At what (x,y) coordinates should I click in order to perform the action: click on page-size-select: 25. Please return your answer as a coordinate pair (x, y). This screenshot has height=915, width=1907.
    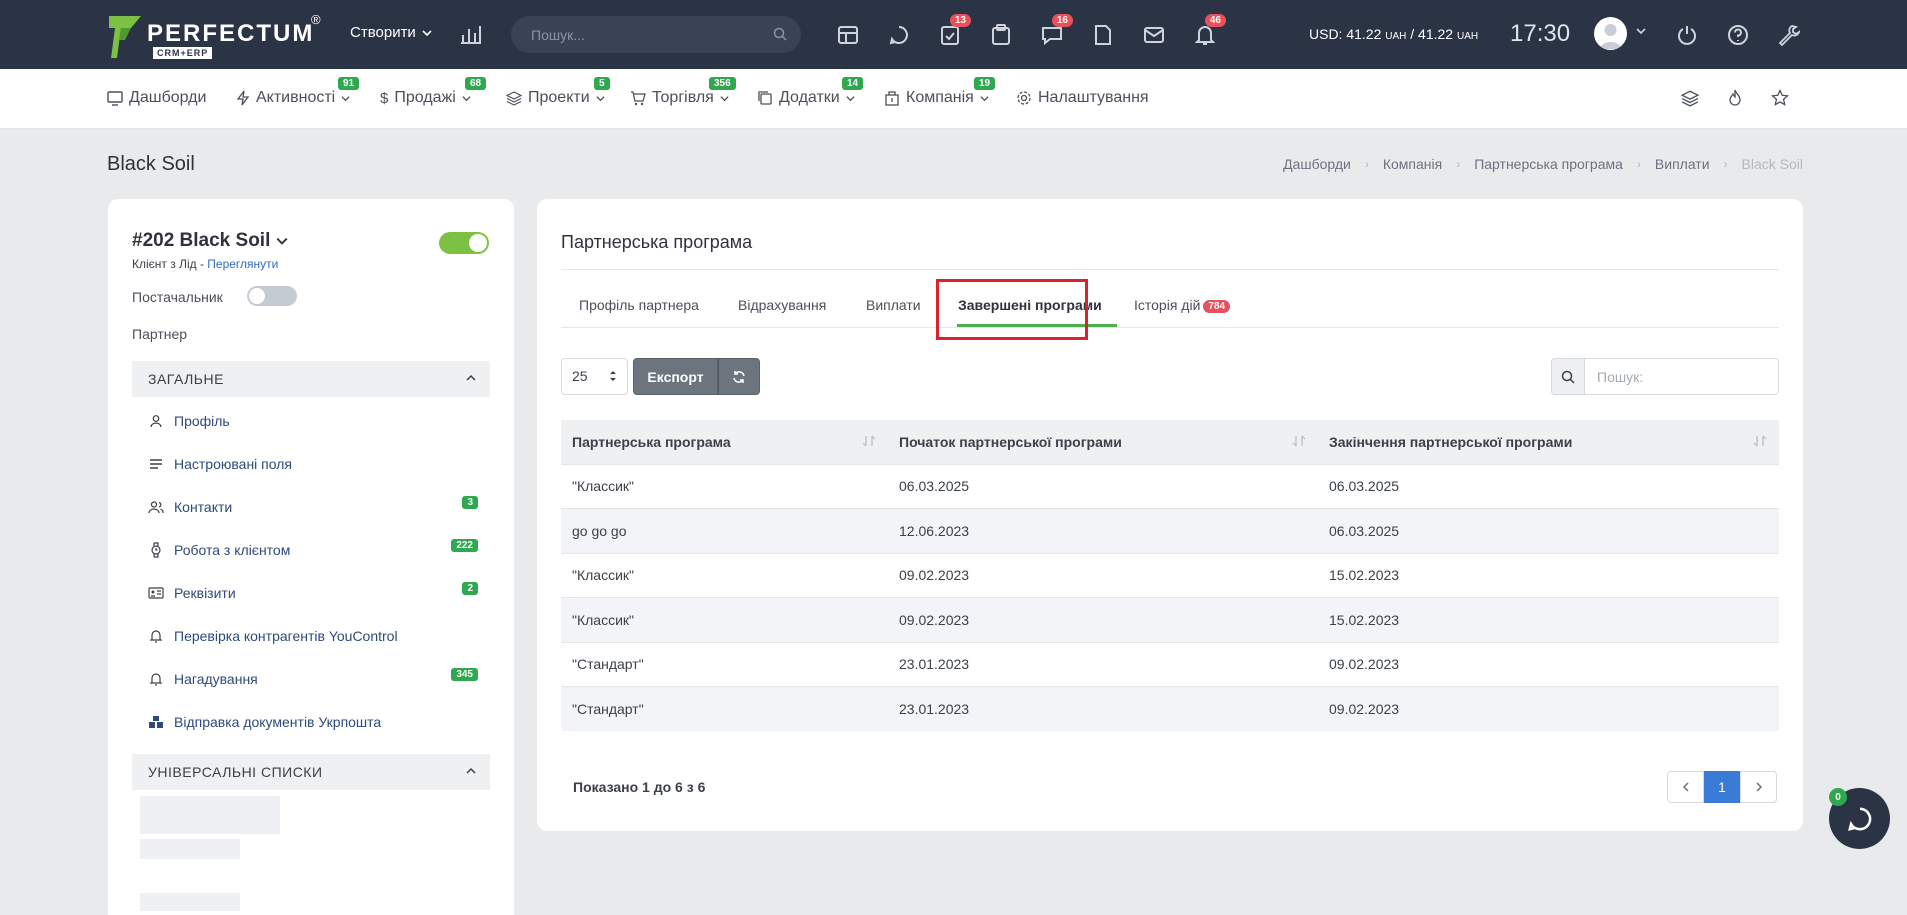
    Looking at the image, I should click on (594, 376).